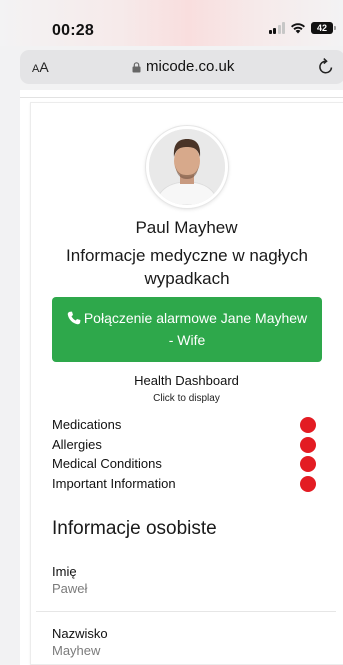 This screenshot has height=665, width=343. Describe the element at coordinates (186, 425) in the screenshot. I see `health-item-medications: Medications` at that location.